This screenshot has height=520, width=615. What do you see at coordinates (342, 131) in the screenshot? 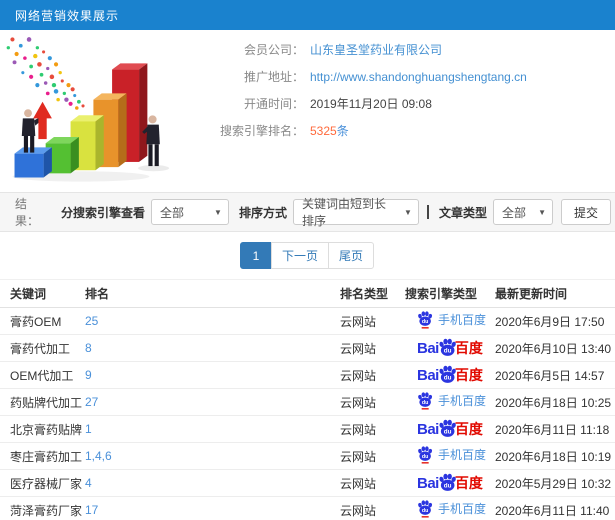
I see `engine-rank-unit: 条` at bounding box center [342, 131].